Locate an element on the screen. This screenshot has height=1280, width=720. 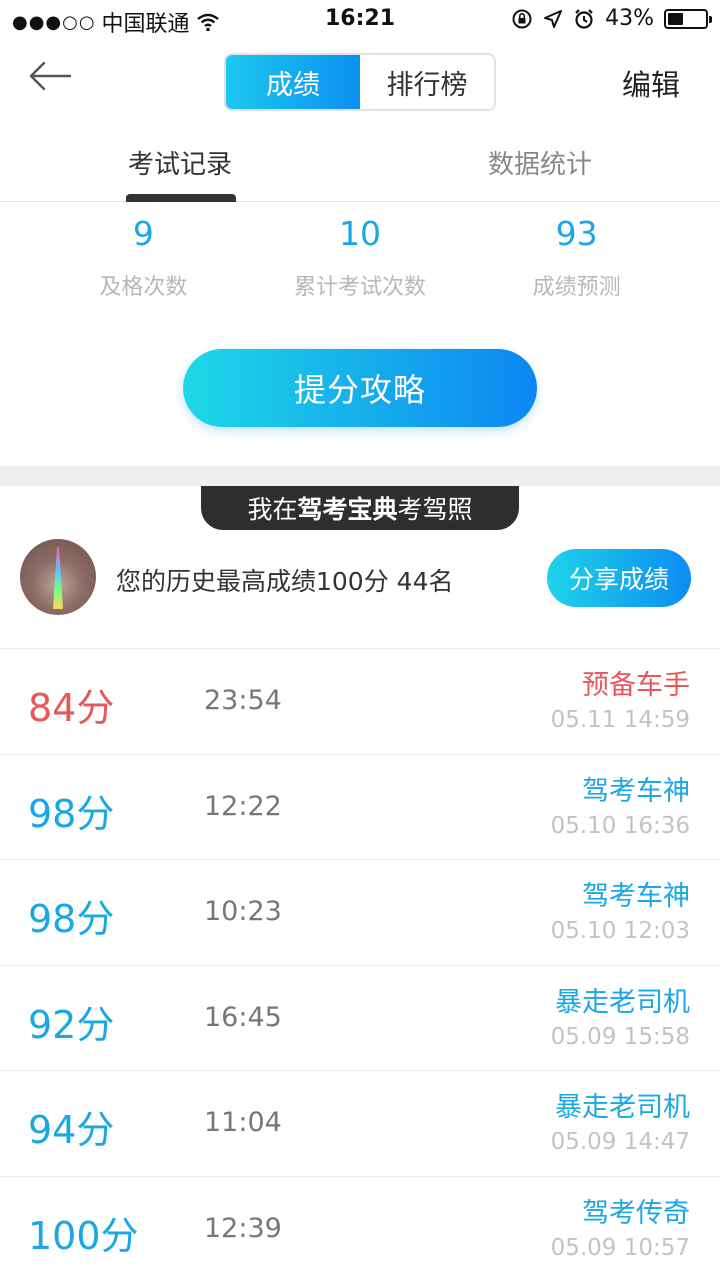
rotation-lock-icon is located at coordinates (522, 18).